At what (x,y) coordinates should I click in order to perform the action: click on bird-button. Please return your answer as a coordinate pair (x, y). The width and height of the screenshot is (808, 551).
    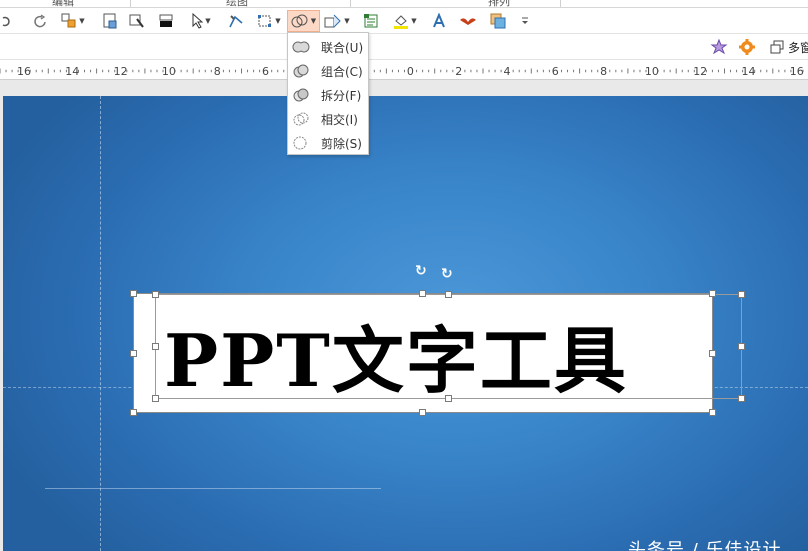
    Looking at the image, I should click on (468, 21).